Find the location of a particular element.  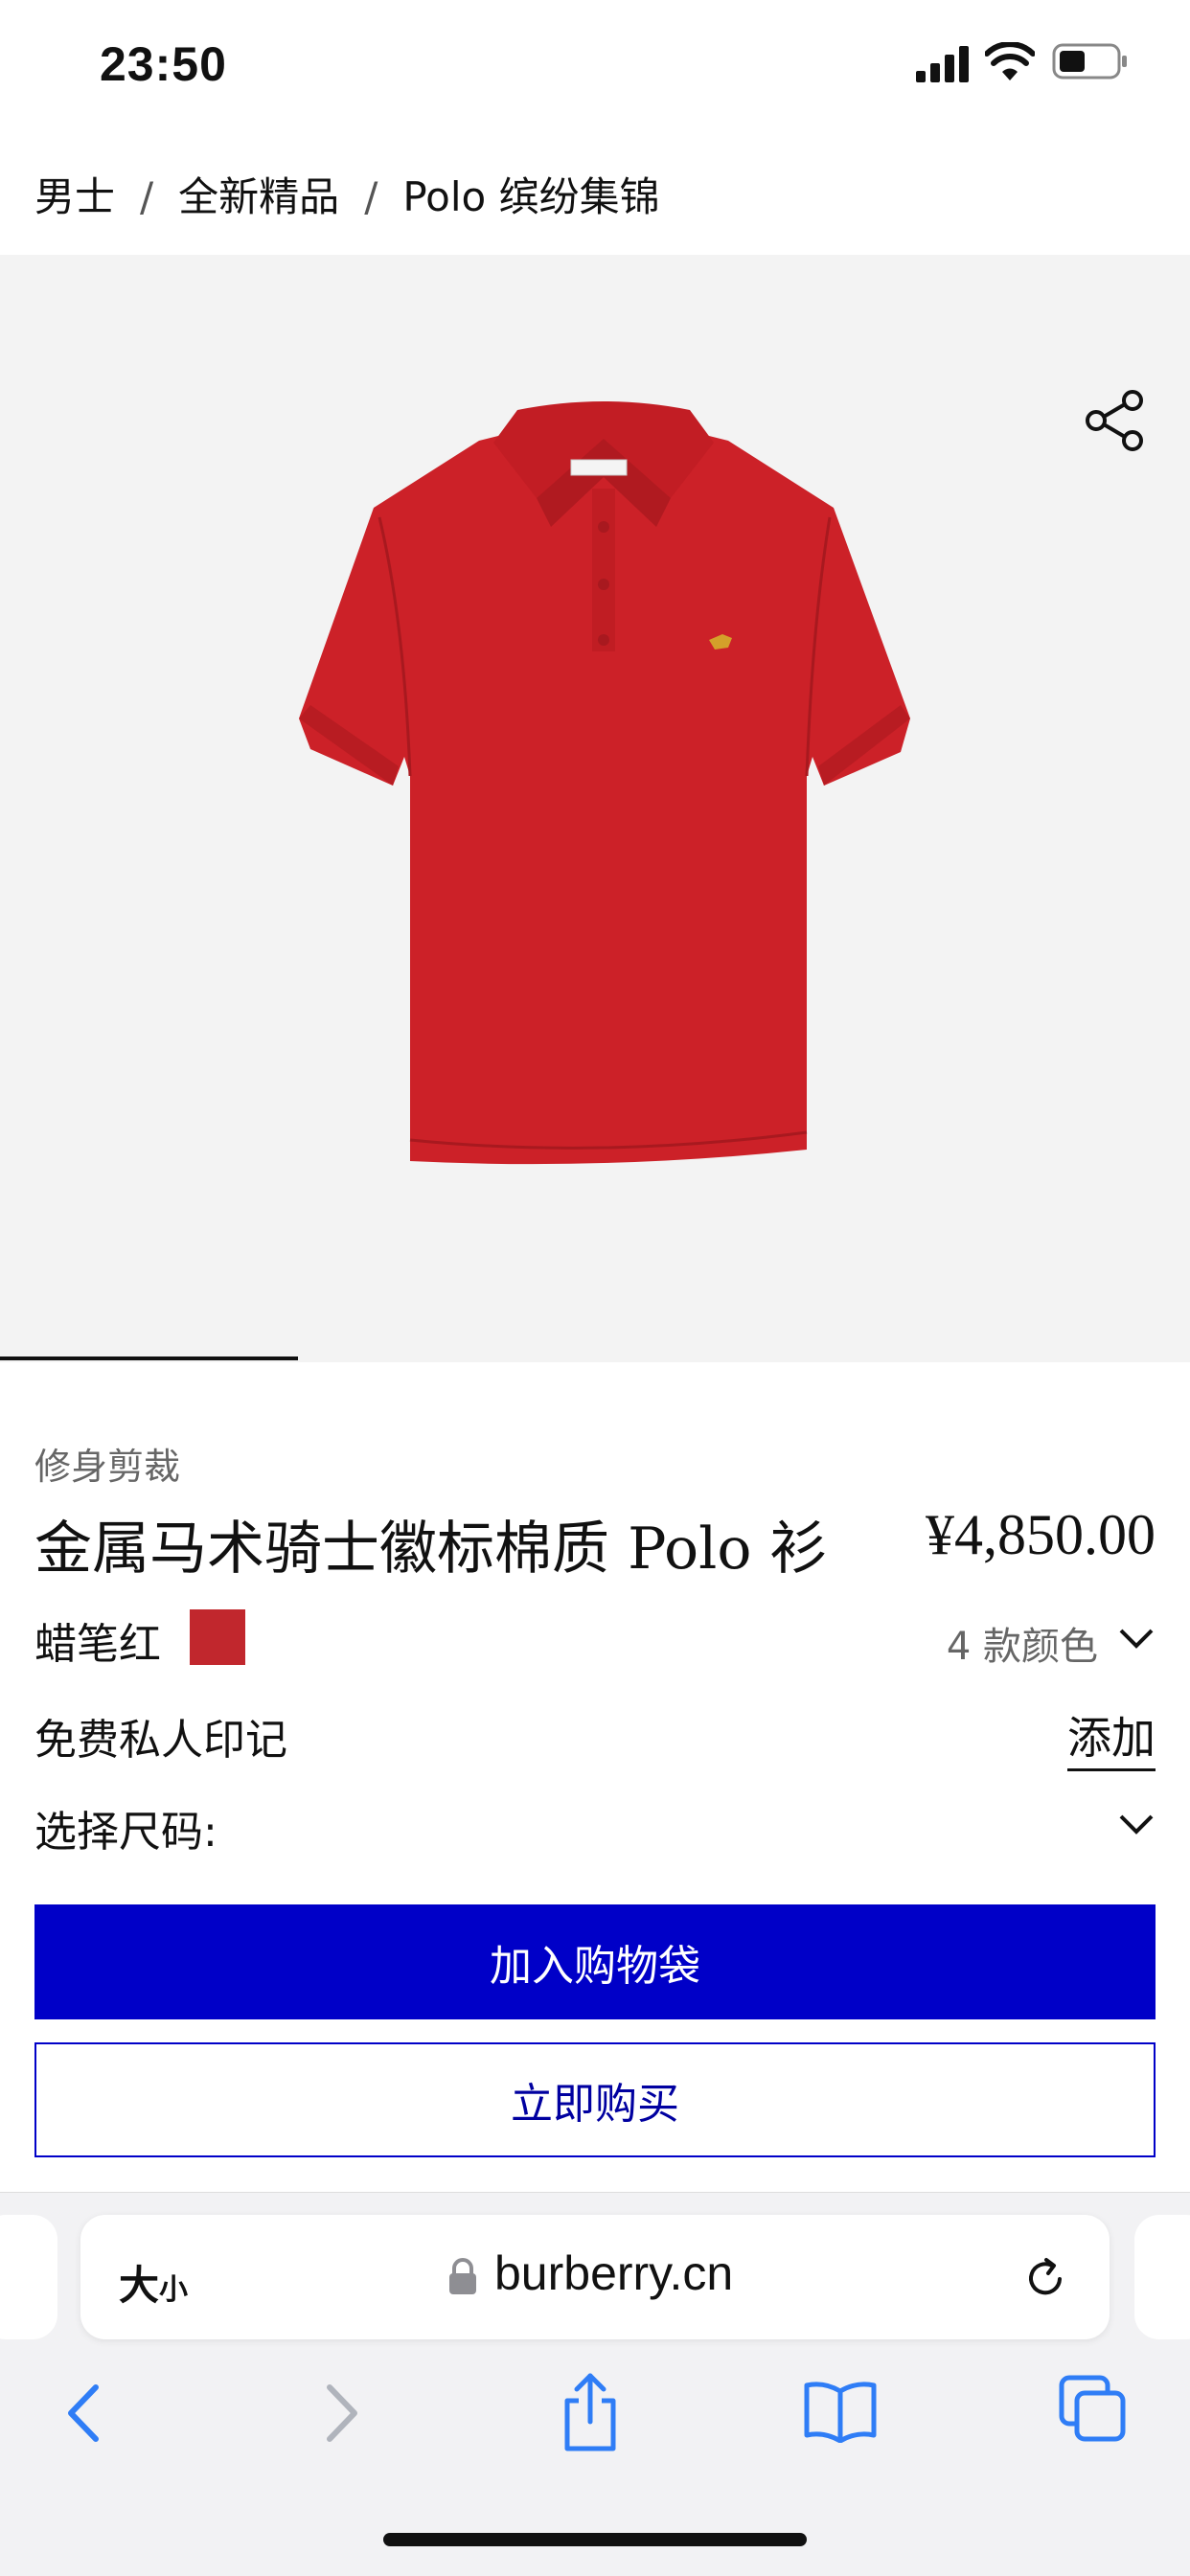

monogram-add-link: 添加 is located at coordinates (1111, 1737).